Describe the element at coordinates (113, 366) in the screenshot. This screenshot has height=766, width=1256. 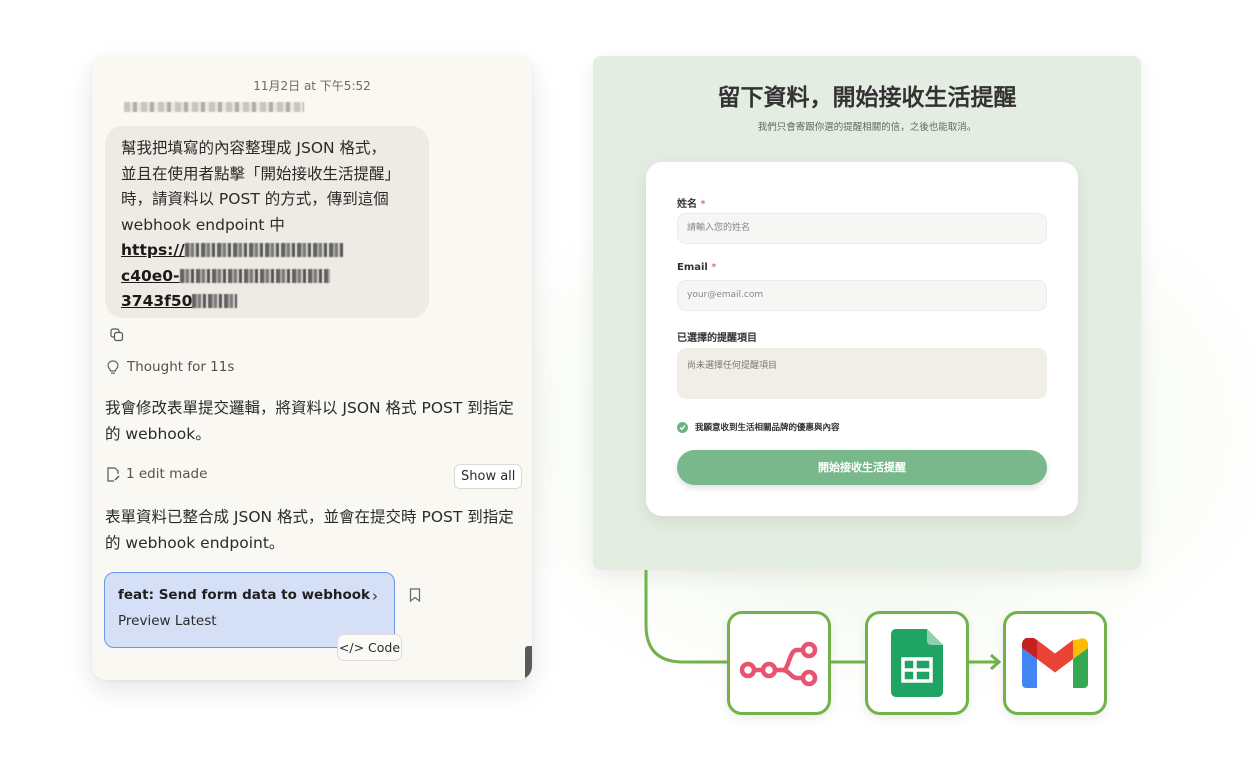
I see `lightbulb-icon` at that location.